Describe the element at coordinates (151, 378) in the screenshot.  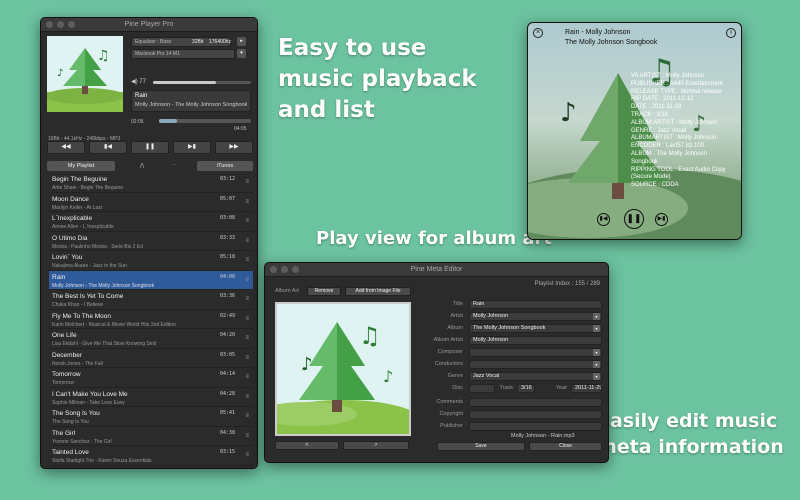
I see `table-row: Tomorrow Tomorrow 04:14 ≡` at that location.